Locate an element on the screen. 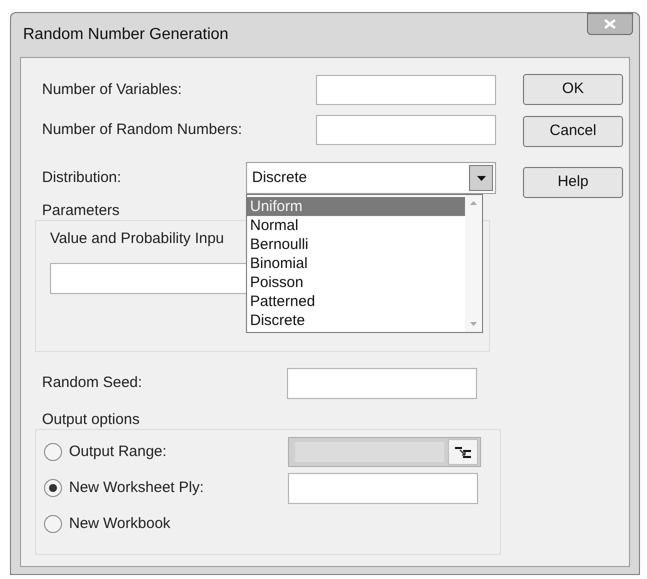  distribution-dropdown: Discrete is located at coordinates (371, 178).